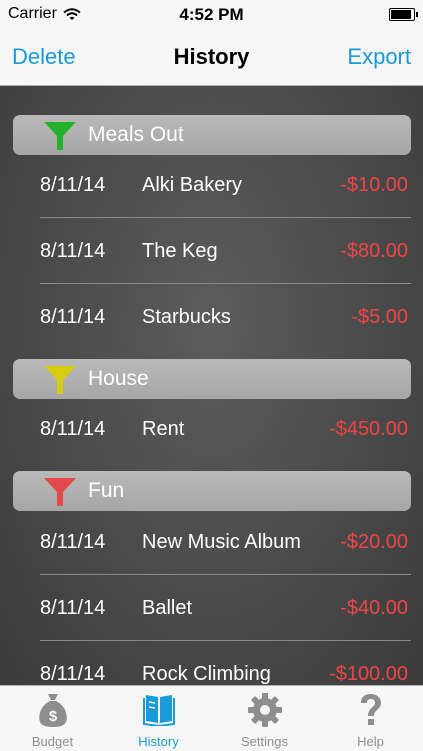 This screenshot has width=423, height=751. I want to click on tab-label: Help, so click(370, 741).